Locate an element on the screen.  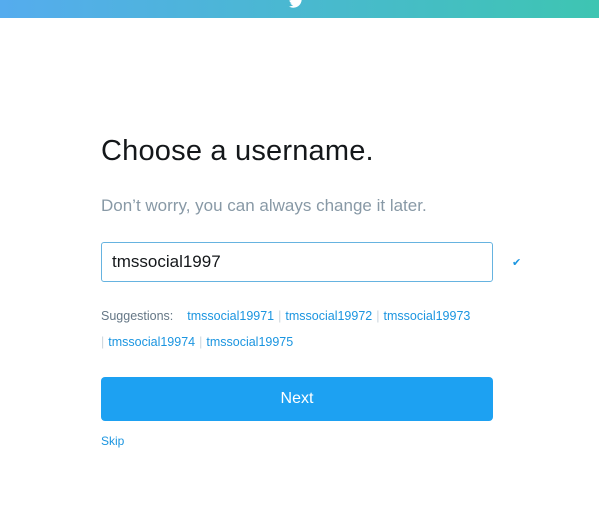
username-field-wrapper is located at coordinates (297, 262).